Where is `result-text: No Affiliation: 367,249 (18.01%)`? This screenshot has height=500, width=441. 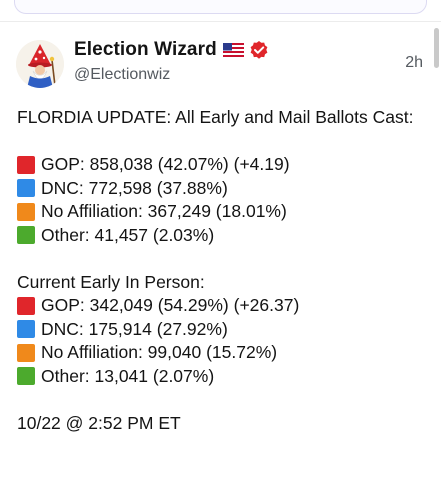 result-text: No Affiliation: 367,249 (18.01%) is located at coordinates (164, 211).